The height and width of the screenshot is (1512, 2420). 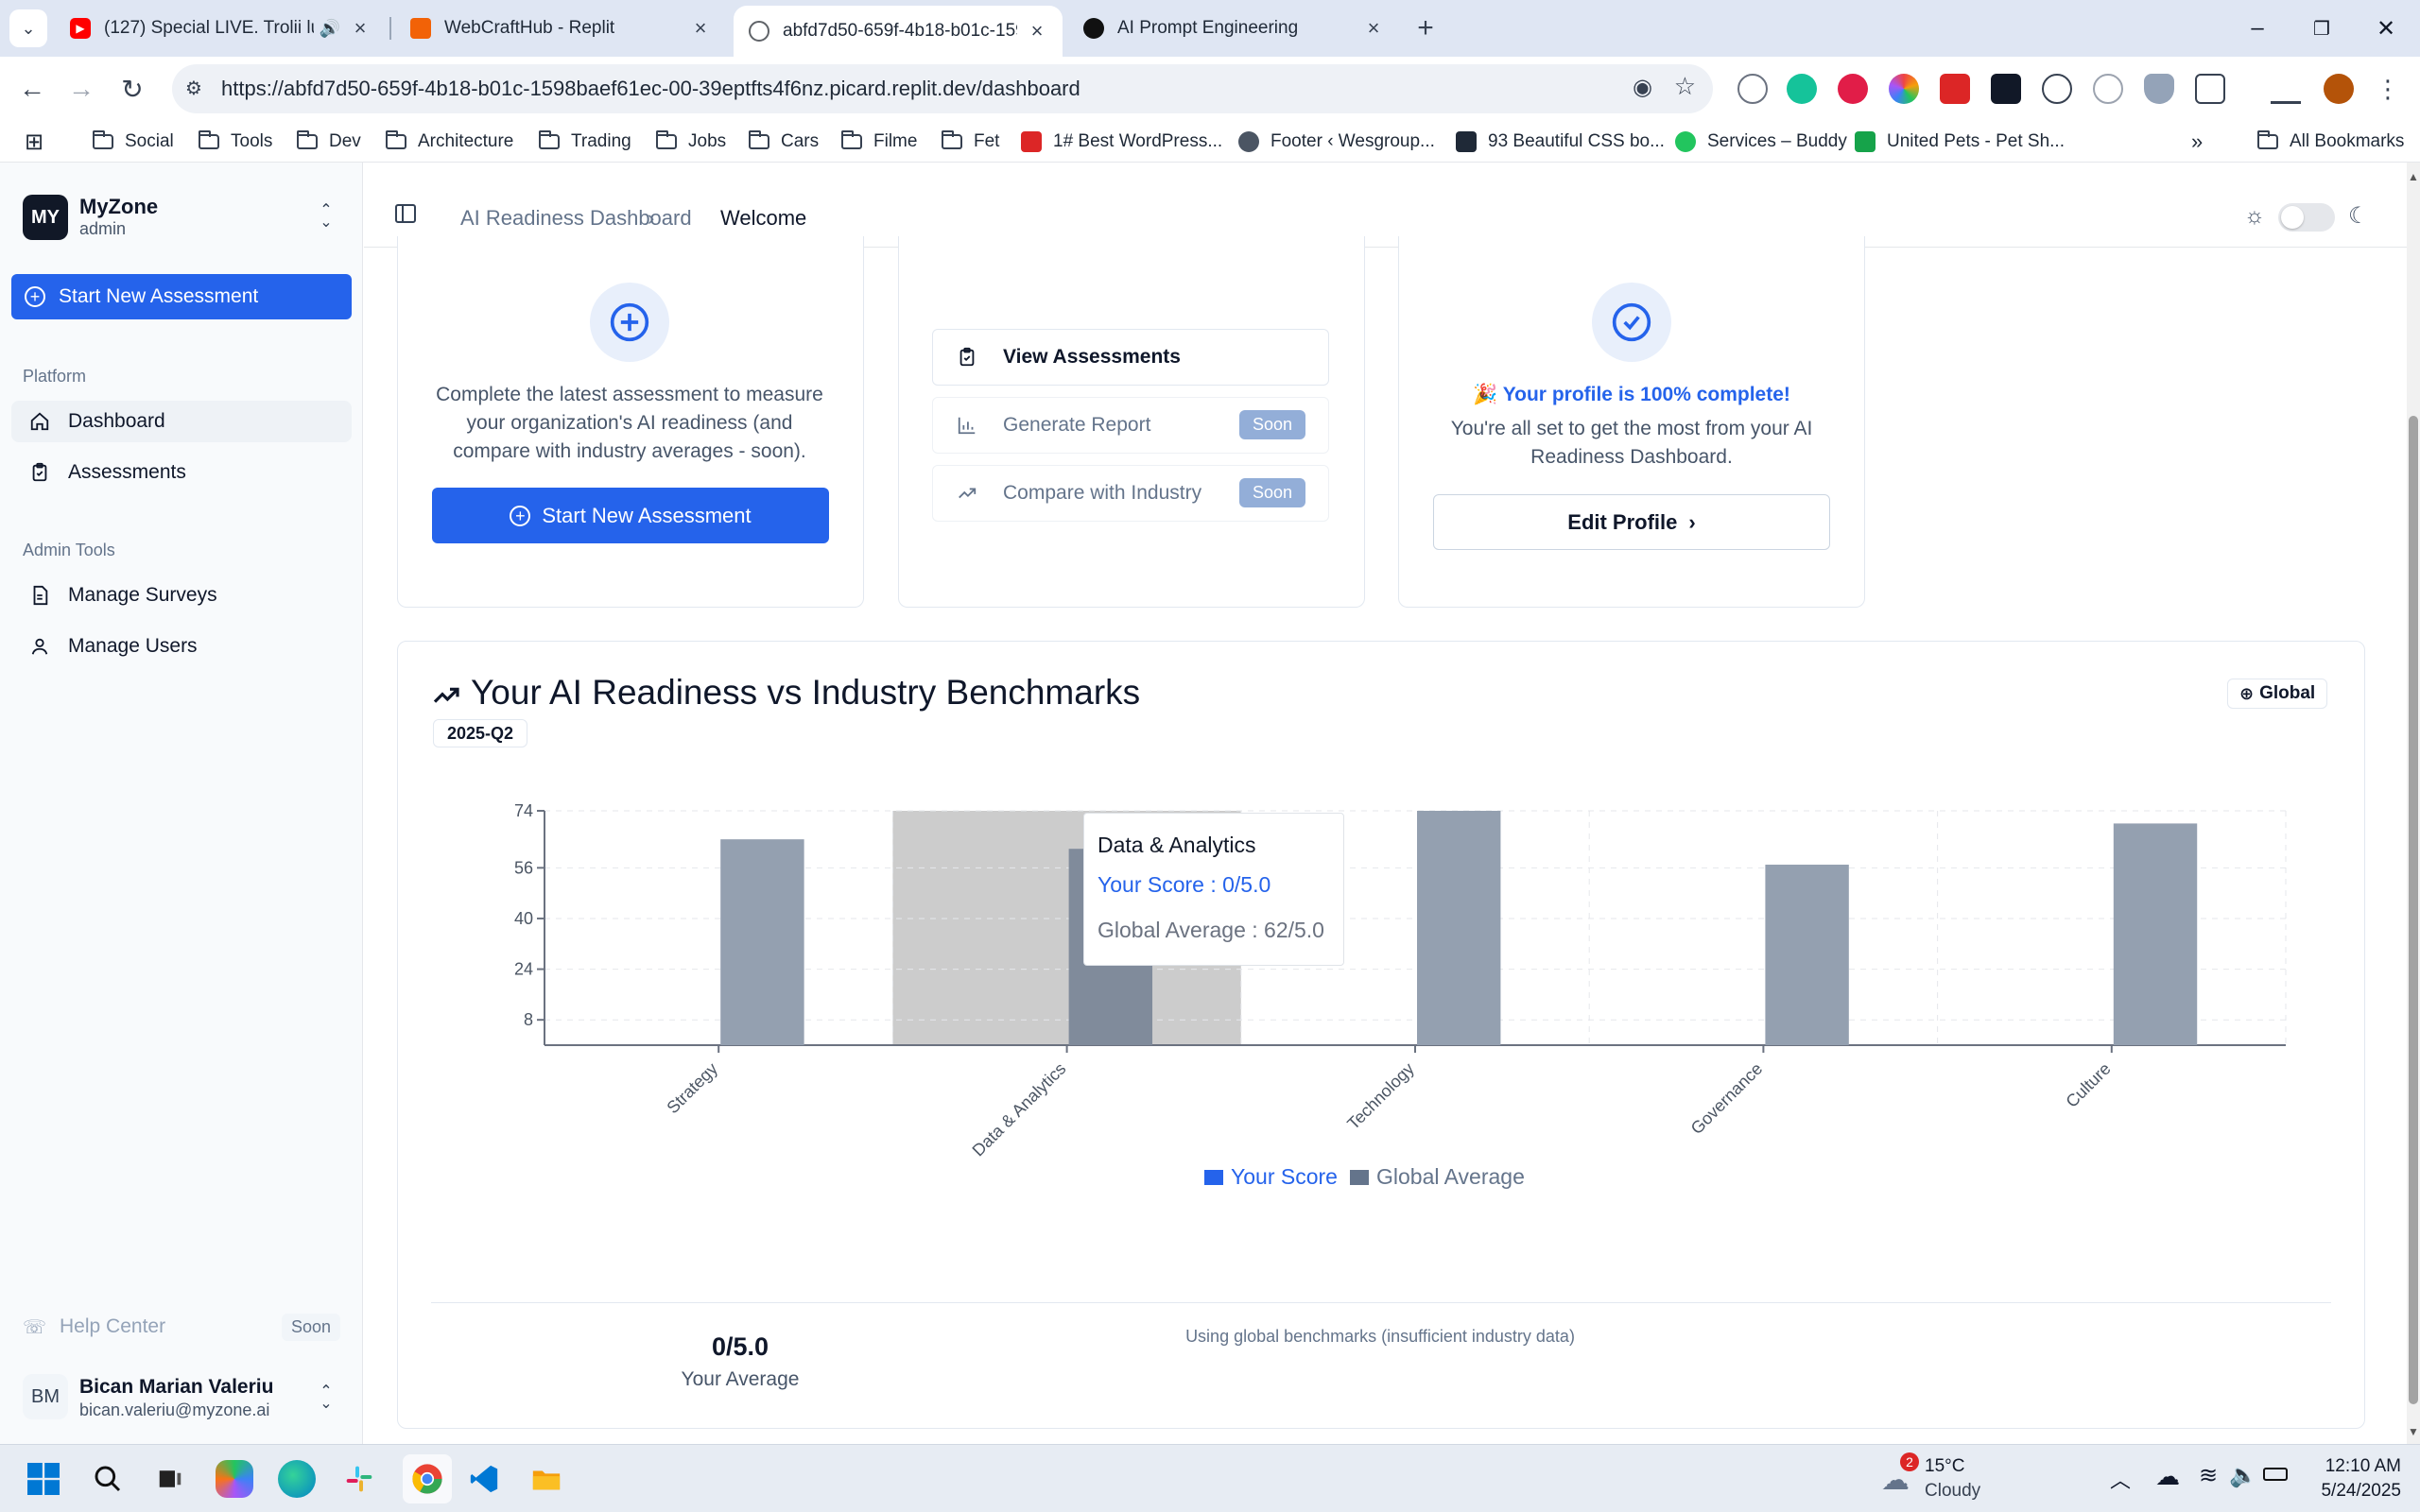 What do you see at coordinates (170, 1479) in the screenshot?
I see `task-view-icon` at bounding box center [170, 1479].